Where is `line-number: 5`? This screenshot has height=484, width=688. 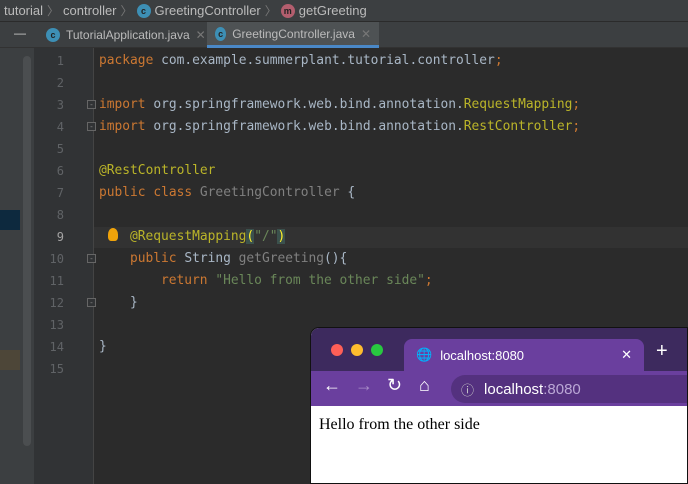
line-number: 5 is located at coordinates (60, 149).